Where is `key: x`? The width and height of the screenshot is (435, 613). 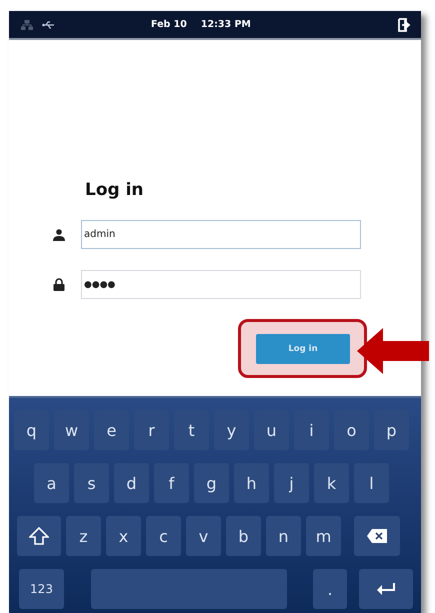
key: x is located at coordinates (123, 536).